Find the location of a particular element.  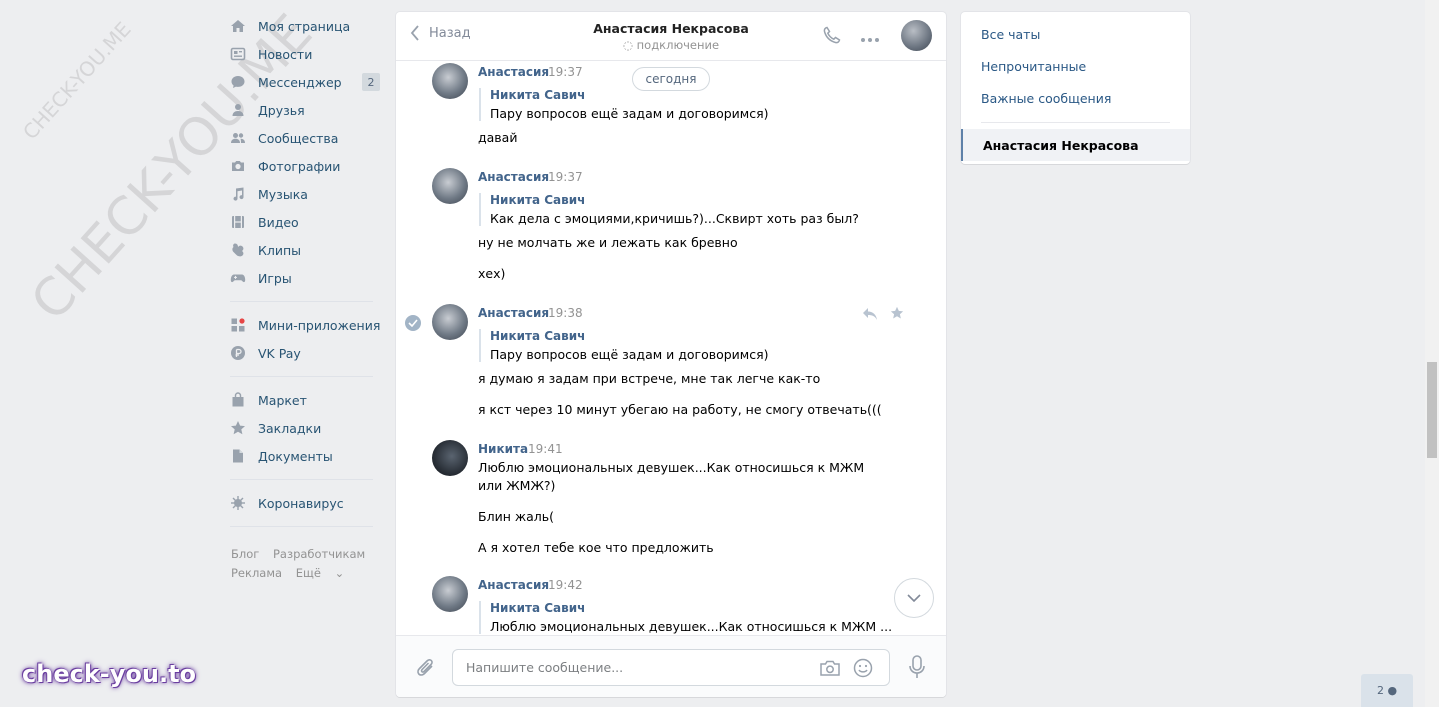

chevron-left-icon is located at coordinates (414, 33).